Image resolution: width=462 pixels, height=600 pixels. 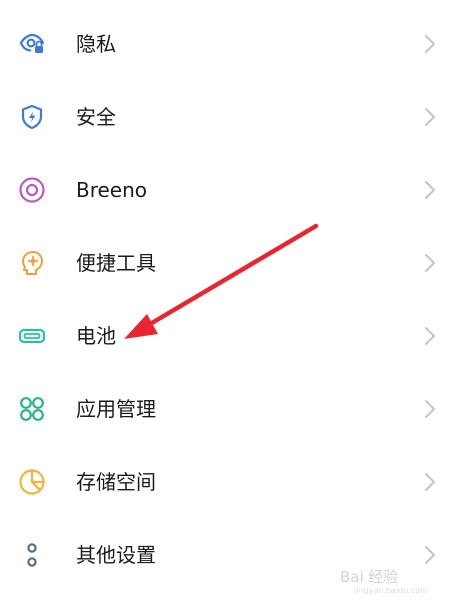 What do you see at coordinates (96, 117) in the screenshot?
I see `settings-item-label: 安全` at bounding box center [96, 117].